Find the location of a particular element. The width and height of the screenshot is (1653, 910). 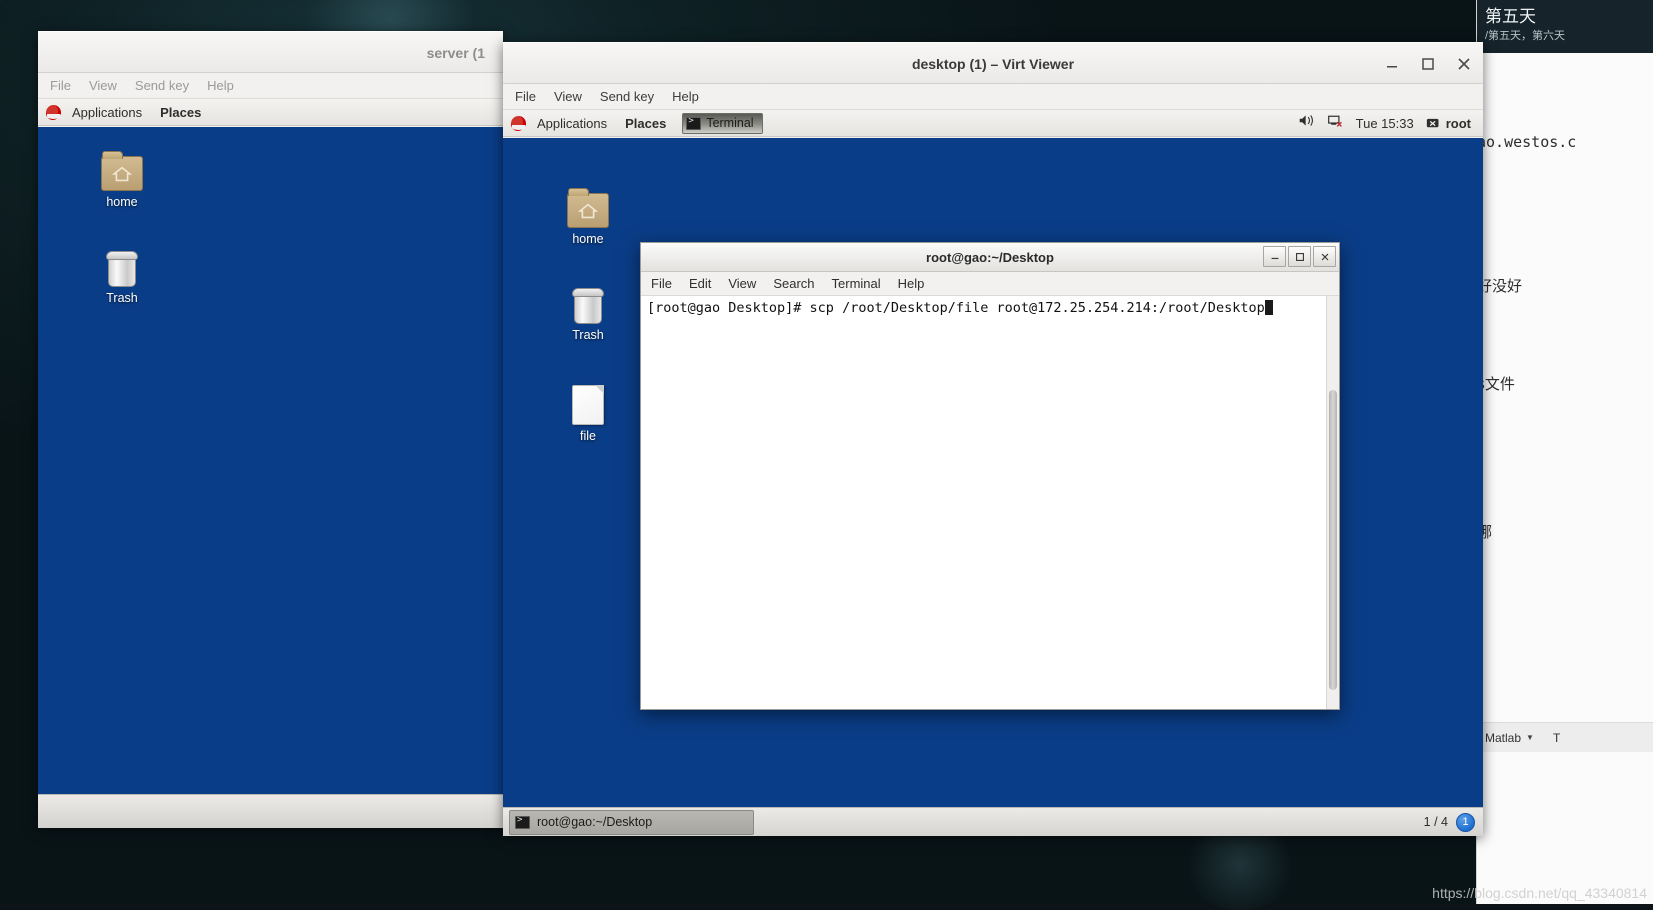

blog-header: 第五天 /第五天，第六天 is located at coordinates (1565, 26).